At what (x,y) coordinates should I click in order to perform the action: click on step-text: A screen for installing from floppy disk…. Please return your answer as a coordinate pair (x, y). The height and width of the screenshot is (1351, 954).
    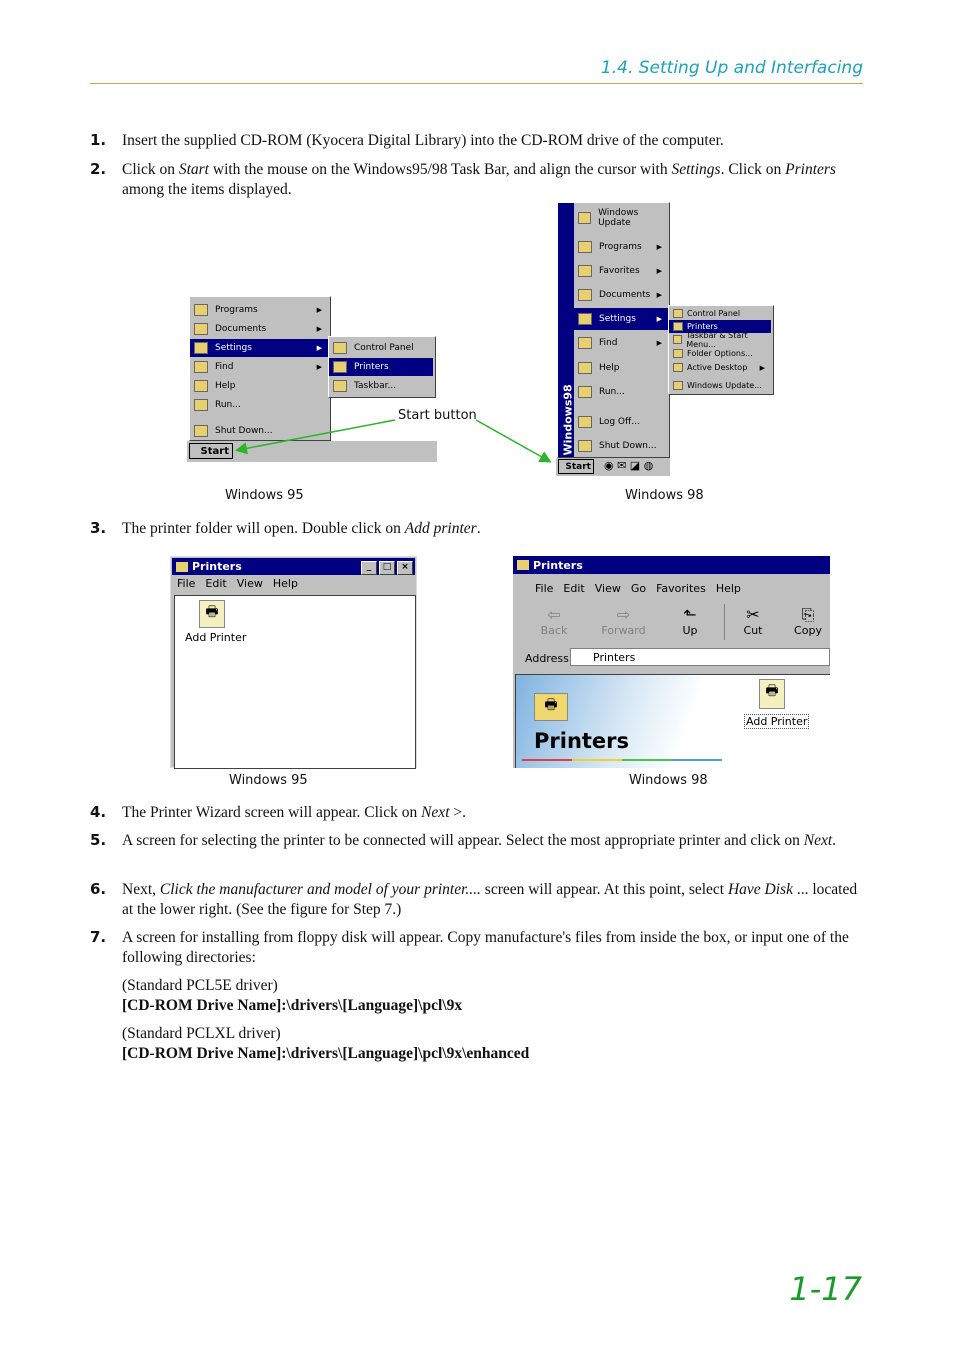
    Looking at the image, I should click on (485, 947).